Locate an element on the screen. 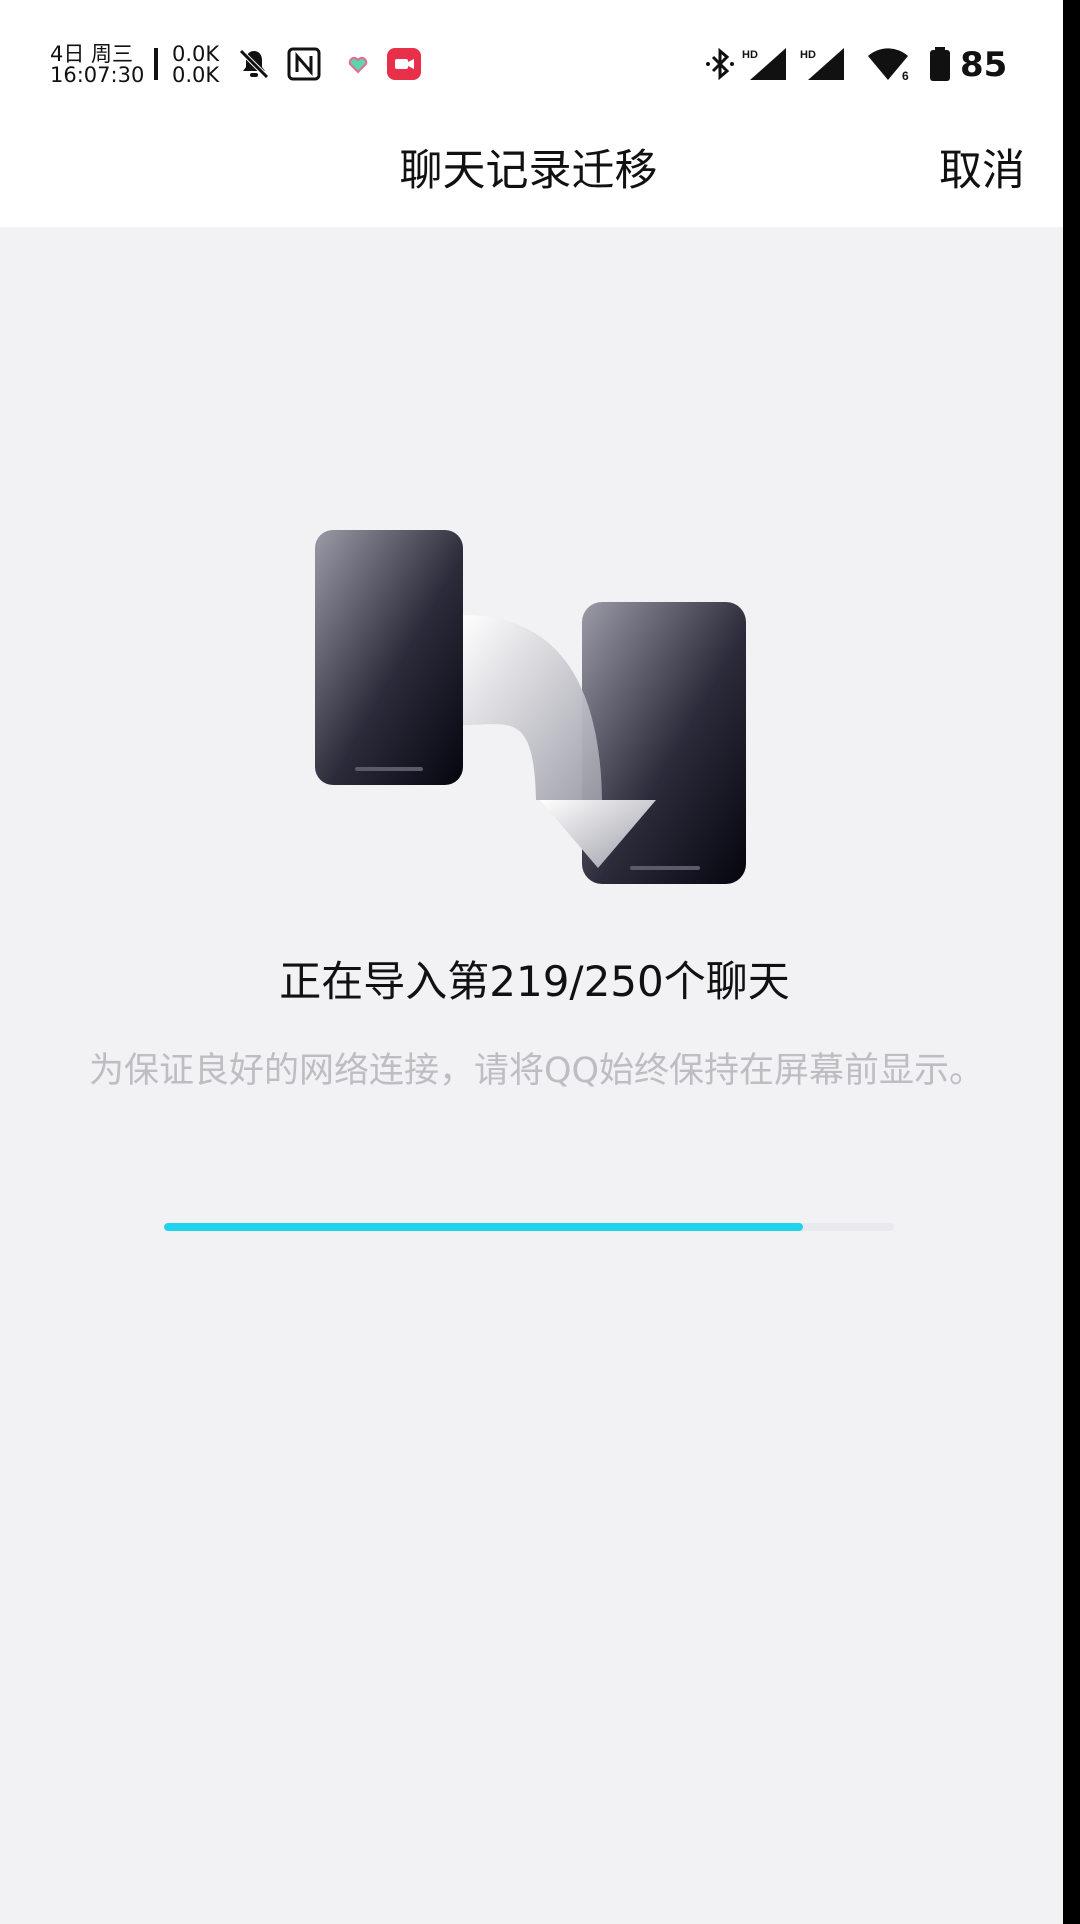 Image resolution: width=1080 pixels, height=1924 pixels. network-speed: 0.0K 0.0K is located at coordinates (195, 65).